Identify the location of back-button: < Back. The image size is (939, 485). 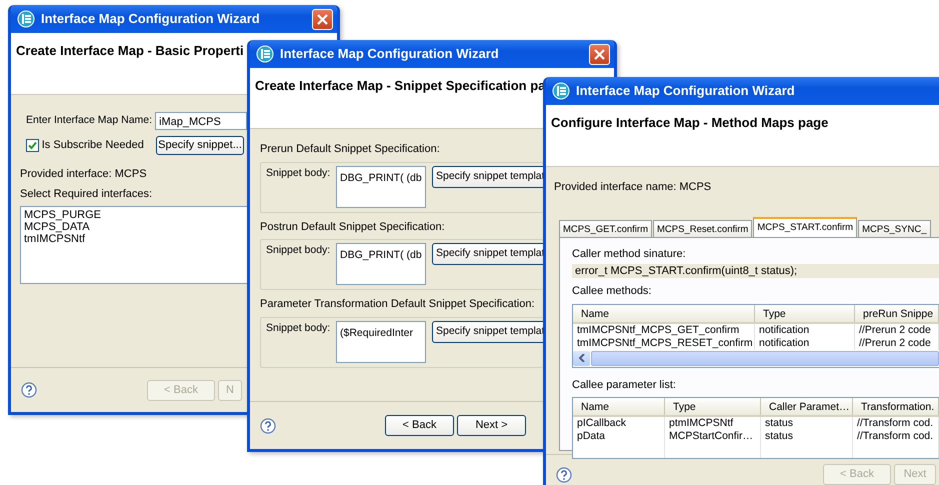
(419, 425).